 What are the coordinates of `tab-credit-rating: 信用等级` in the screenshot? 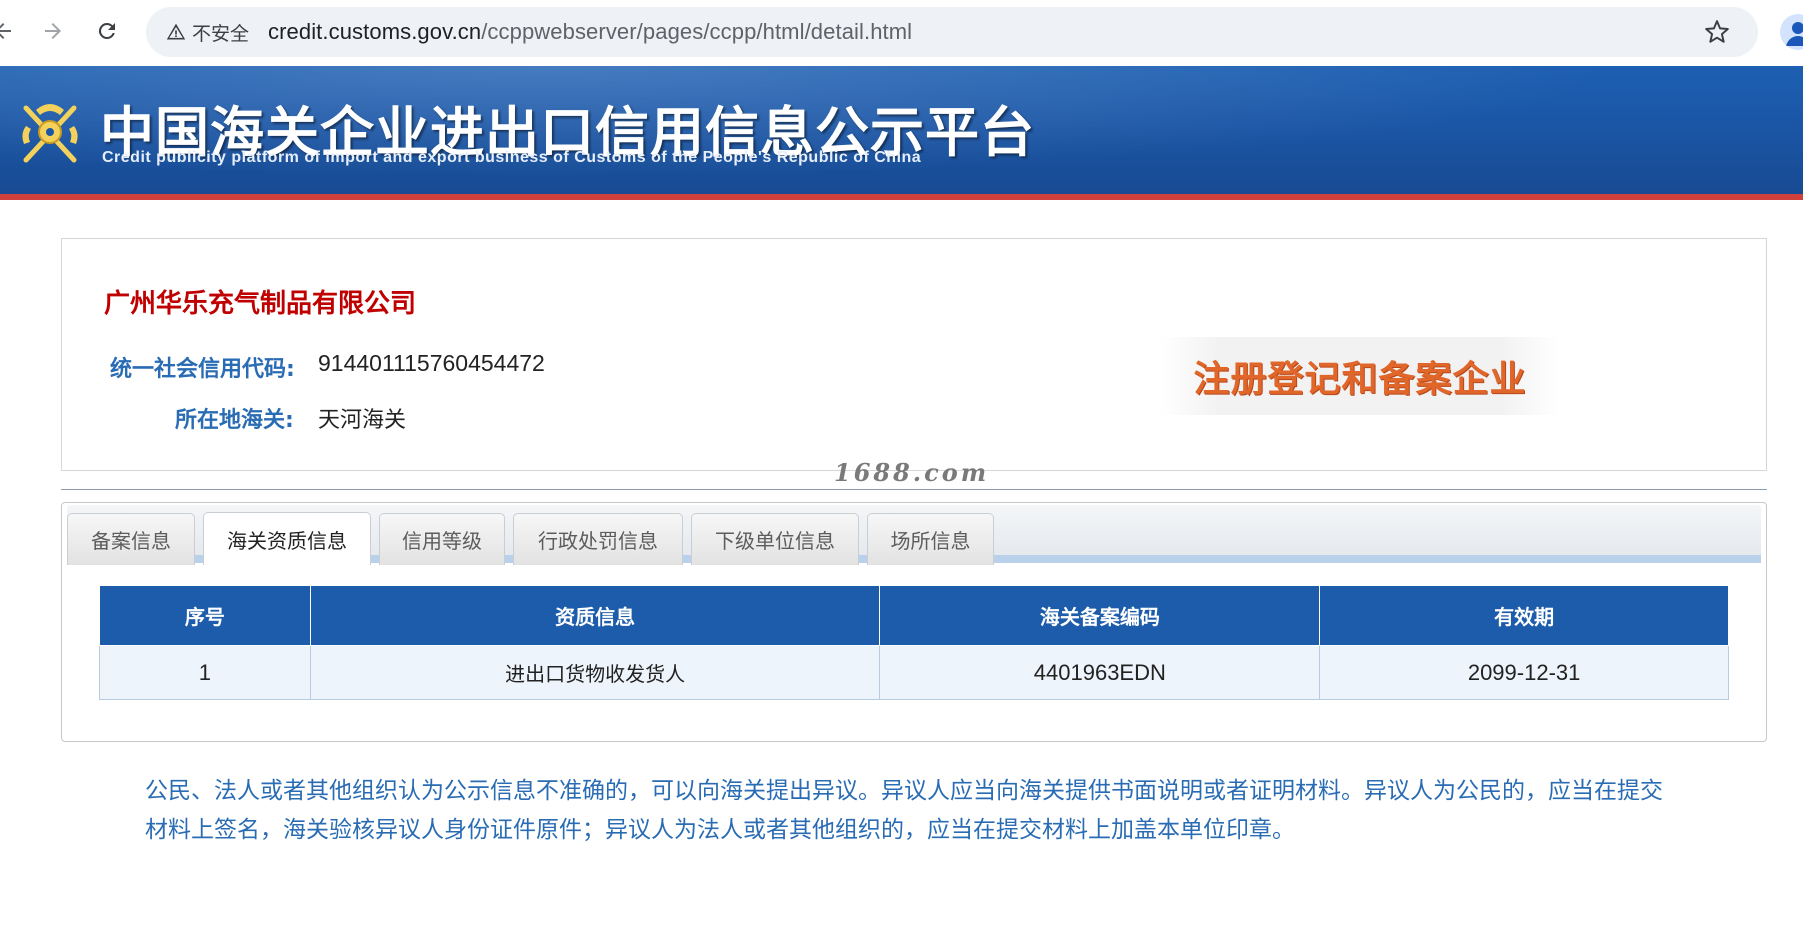 It's located at (442, 539).